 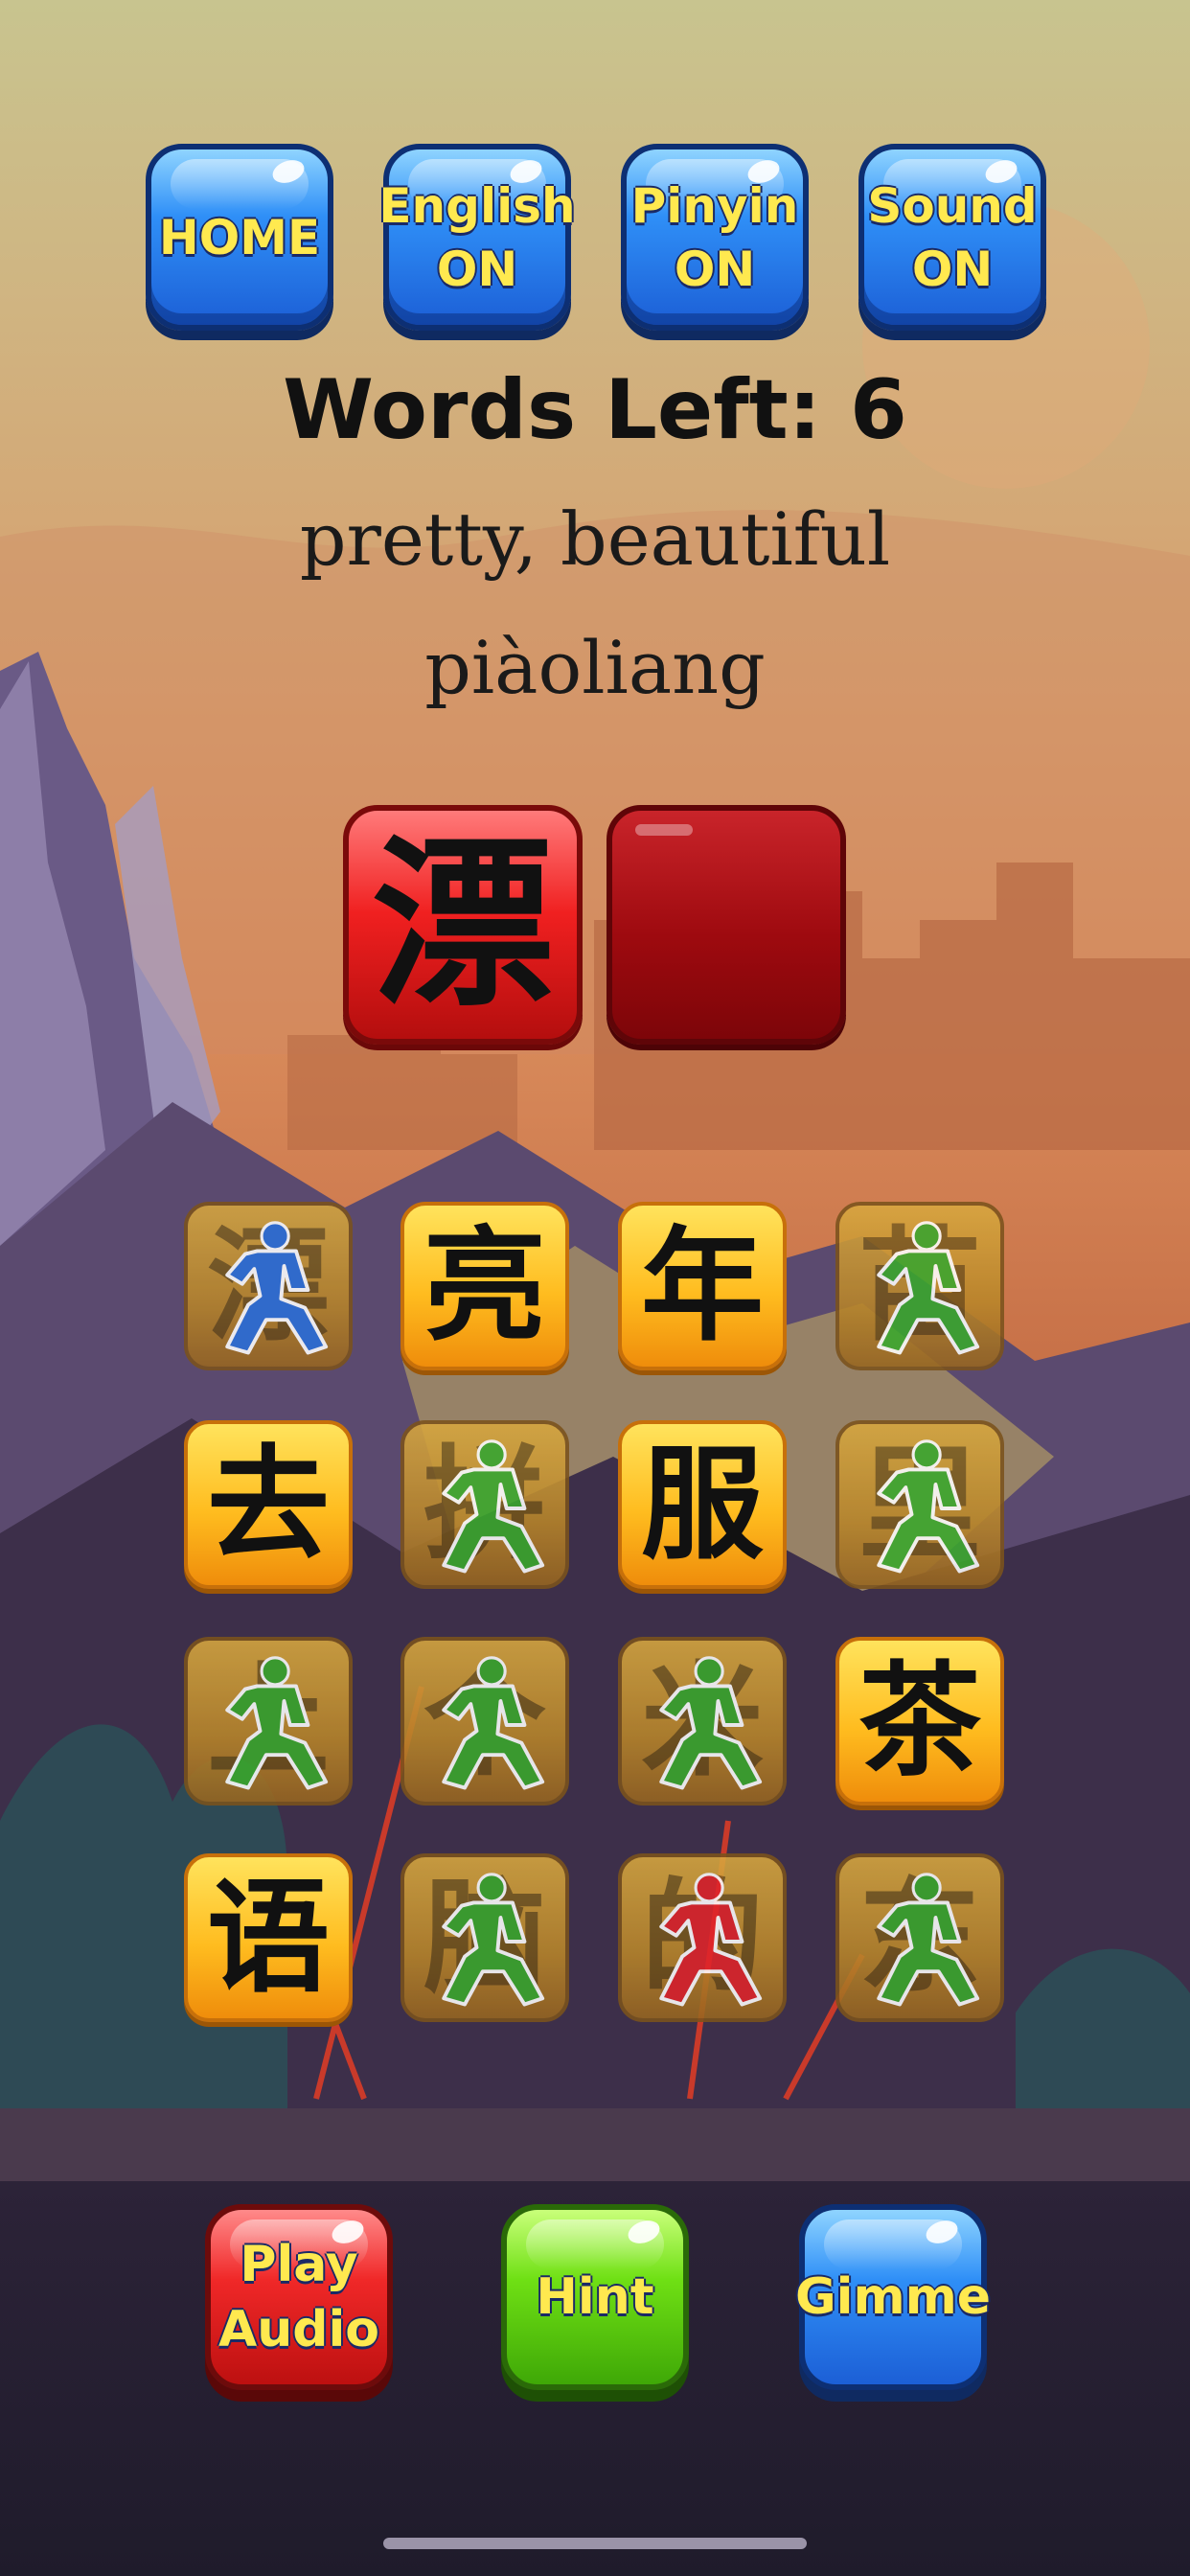 I want to click on pinyin-reading: piàoliang, so click(x=595, y=667).